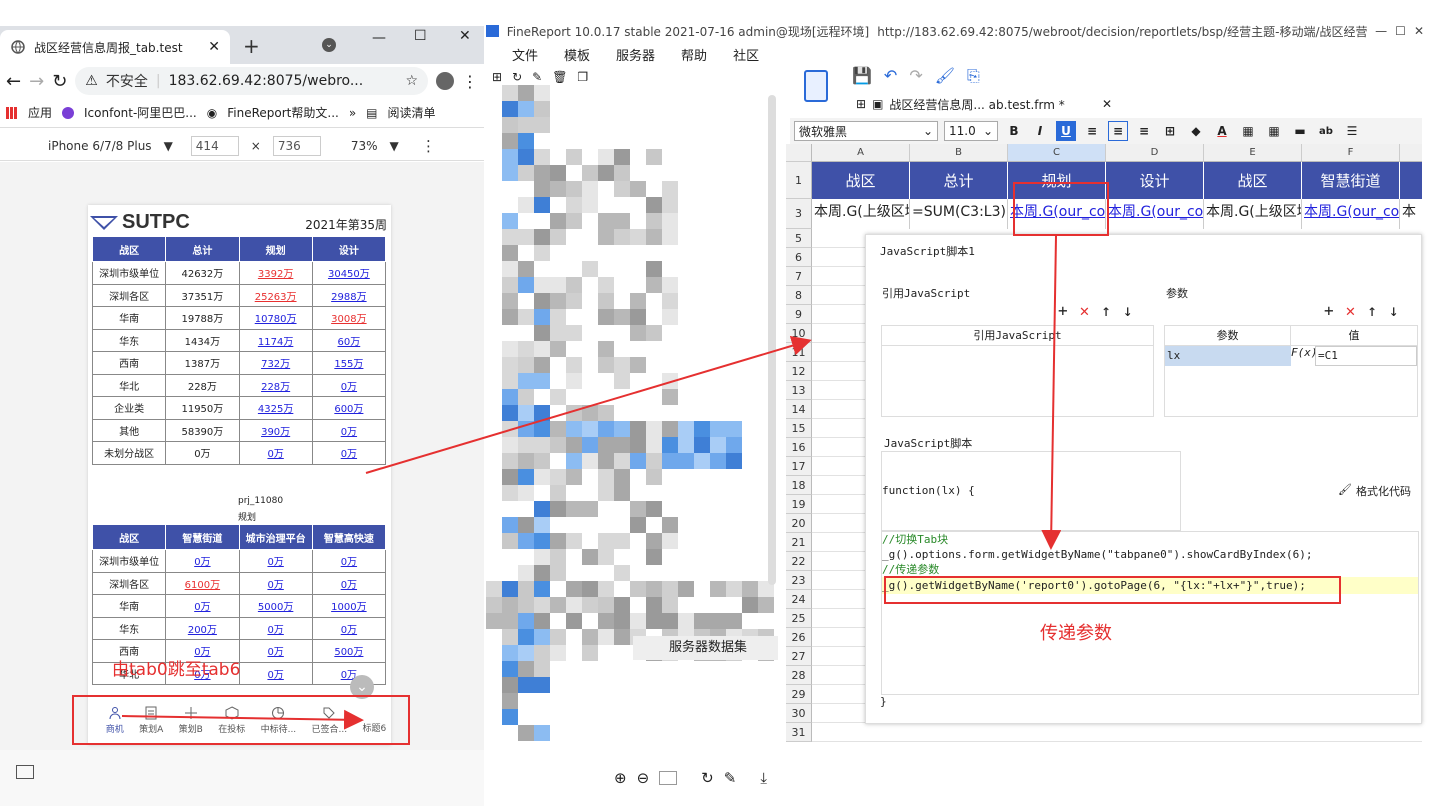  Describe the element at coordinates (151, 720) in the screenshot. I see `nav-item-1: 策划A` at that location.